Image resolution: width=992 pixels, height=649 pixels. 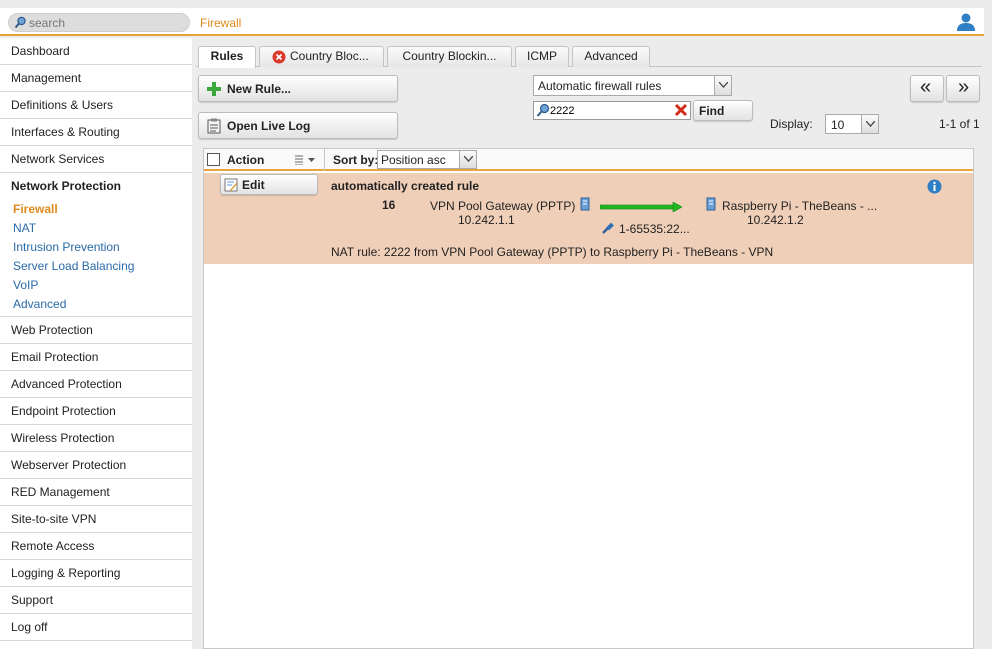 What do you see at coordinates (96, 285) in the screenshot?
I see `sidebar-sub-voip: VoIP` at bounding box center [96, 285].